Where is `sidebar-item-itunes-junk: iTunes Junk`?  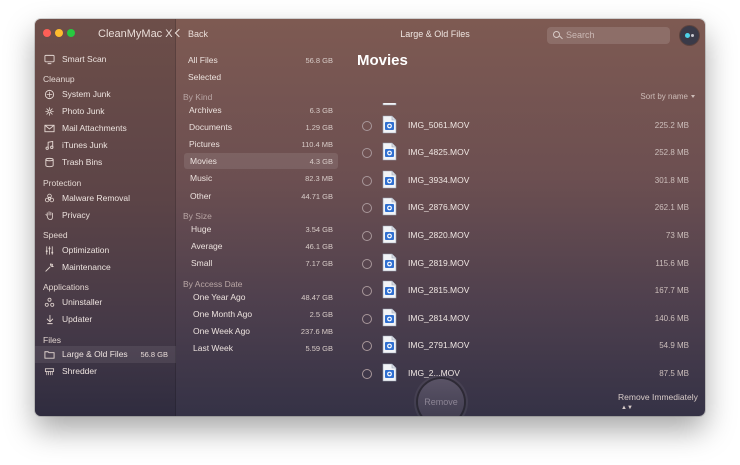
sidebar-item-itunes-junk: iTunes Junk is located at coordinates (105, 145).